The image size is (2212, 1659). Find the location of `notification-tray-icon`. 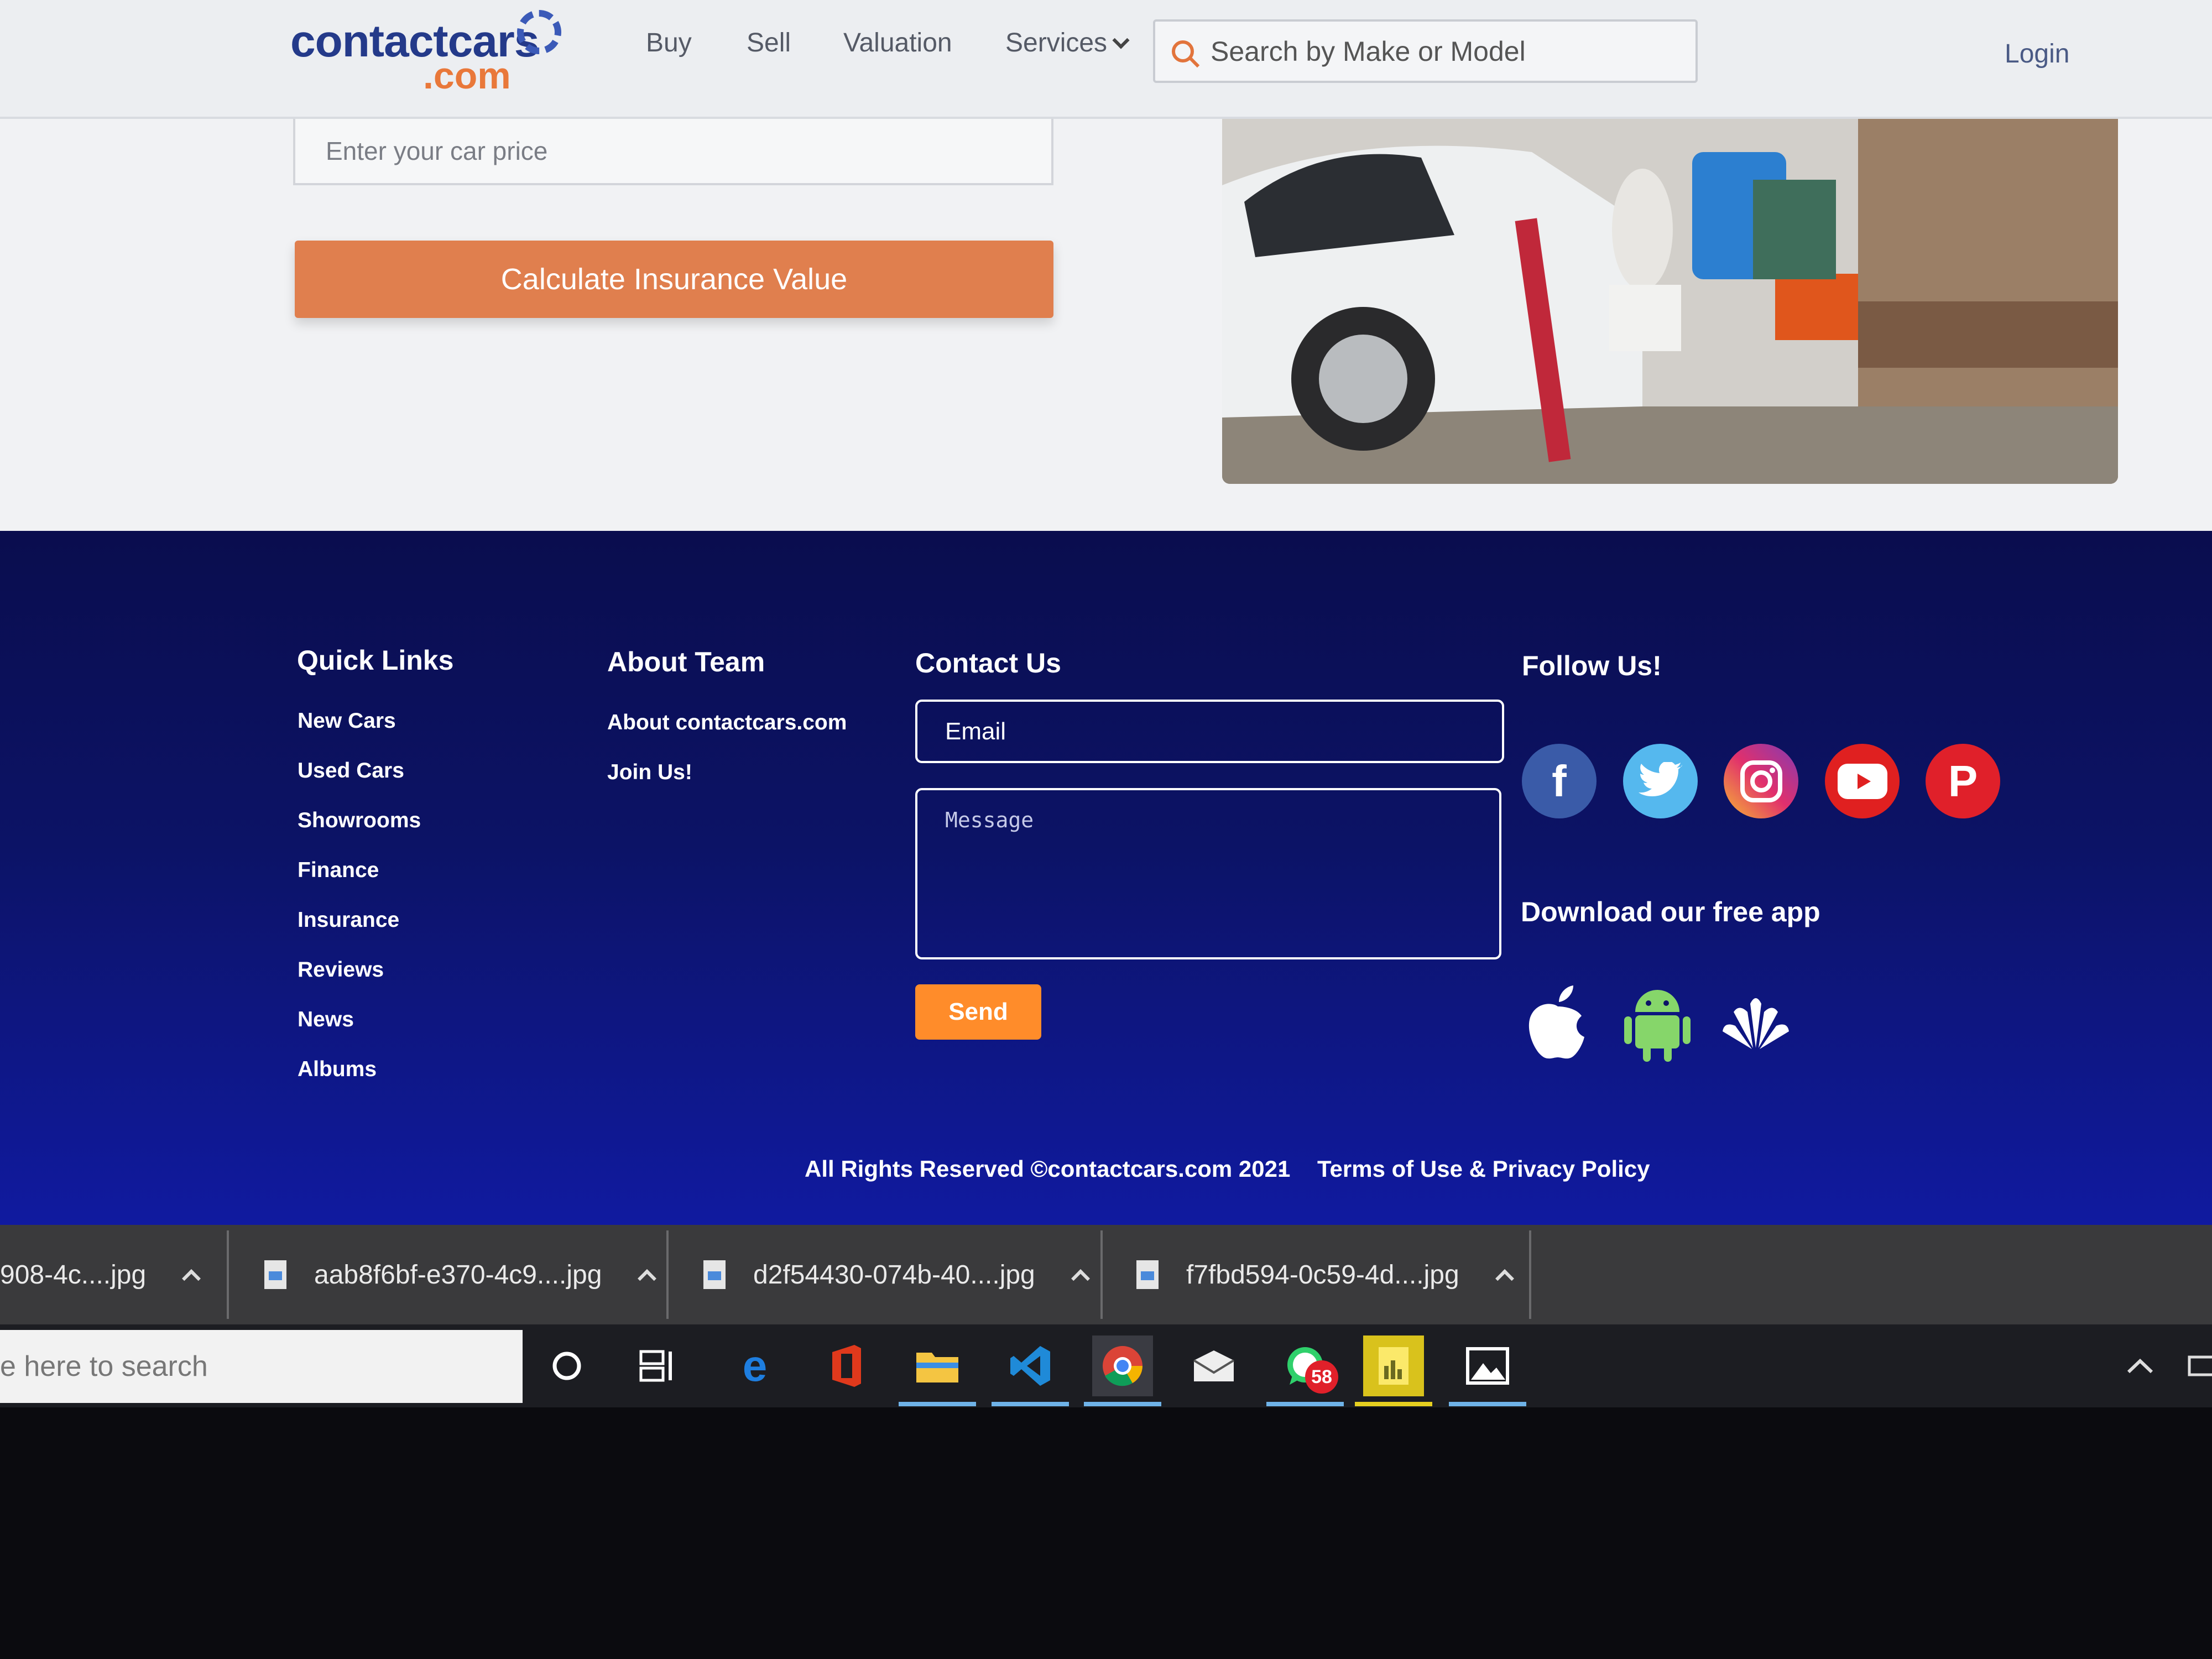

notification-tray-icon is located at coordinates (2192, 1365).